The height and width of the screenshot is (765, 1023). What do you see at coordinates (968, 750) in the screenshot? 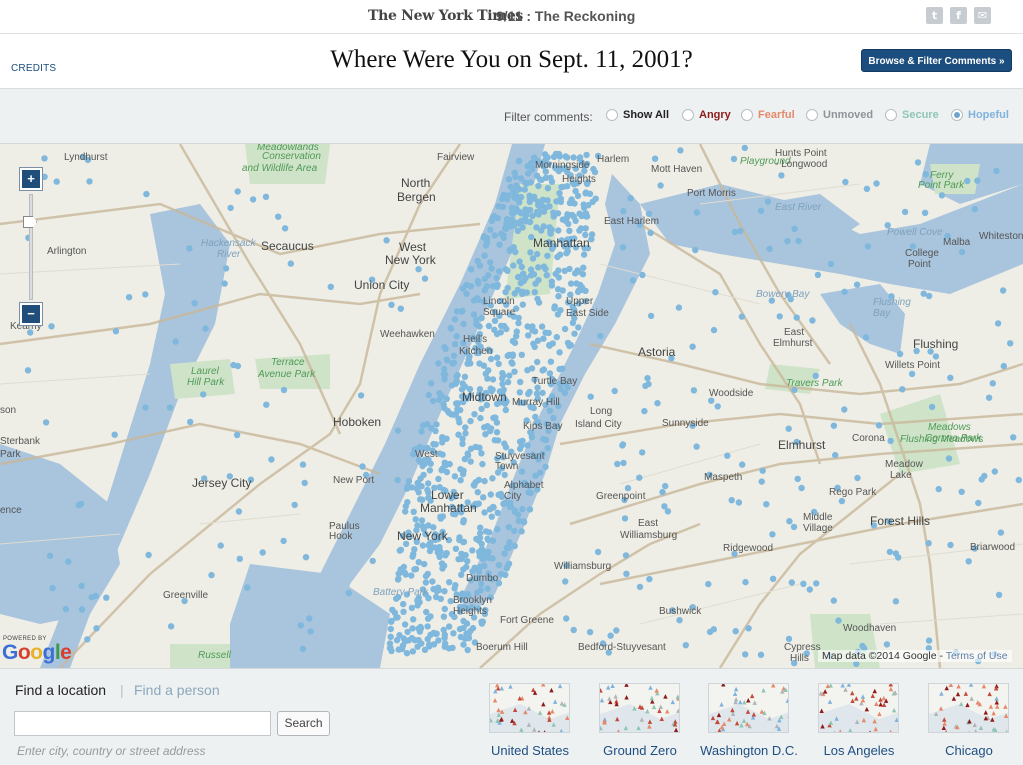
I see `thumbnail-label-chicago: Chicago` at bounding box center [968, 750].